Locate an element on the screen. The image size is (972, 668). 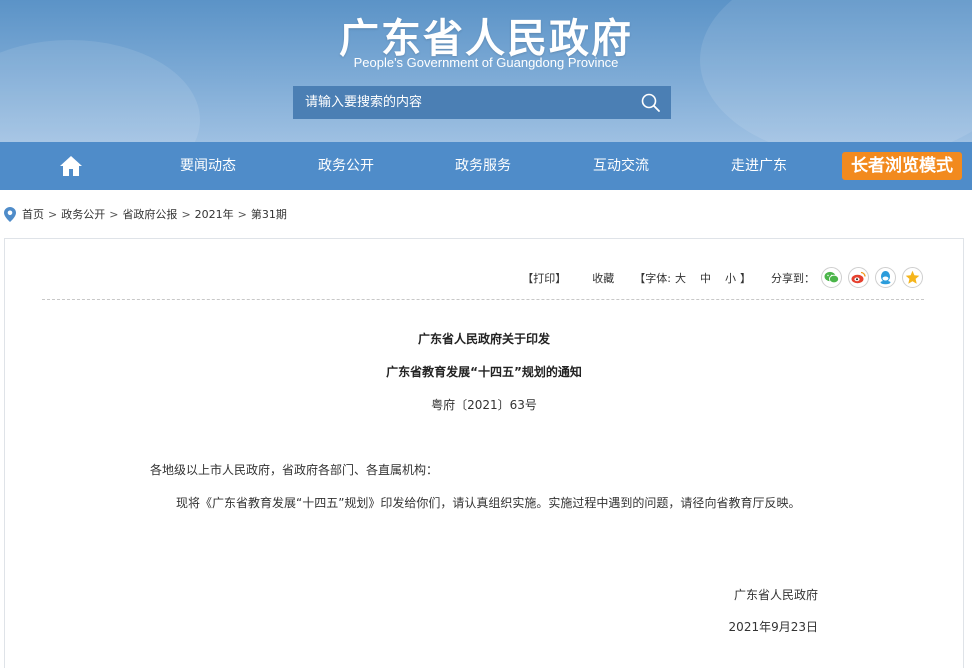
share-qzone is located at coordinates (912, 277).